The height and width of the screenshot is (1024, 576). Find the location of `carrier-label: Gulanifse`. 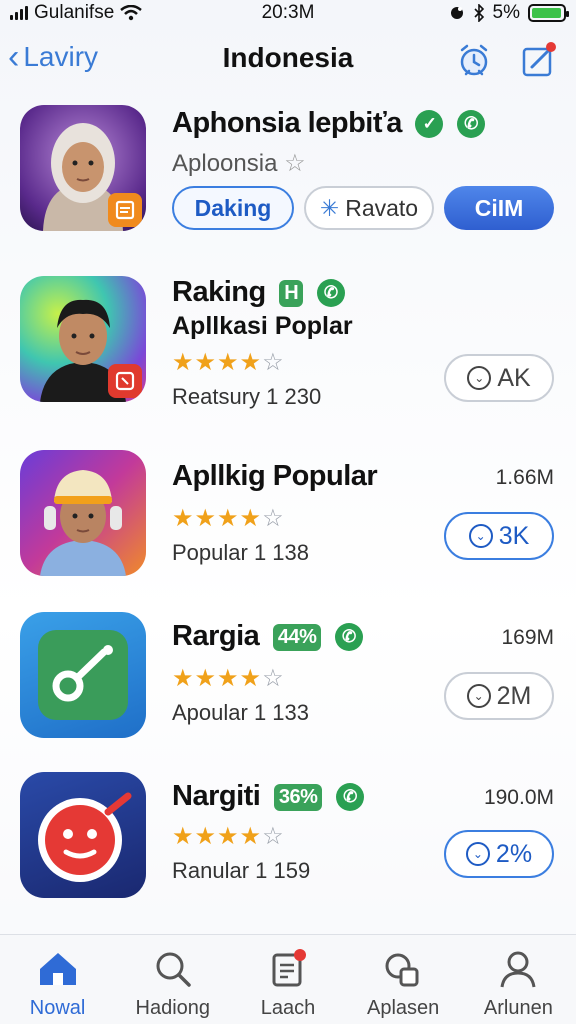

carrier-label: Gulanifse is located at coordinates (74, 12).